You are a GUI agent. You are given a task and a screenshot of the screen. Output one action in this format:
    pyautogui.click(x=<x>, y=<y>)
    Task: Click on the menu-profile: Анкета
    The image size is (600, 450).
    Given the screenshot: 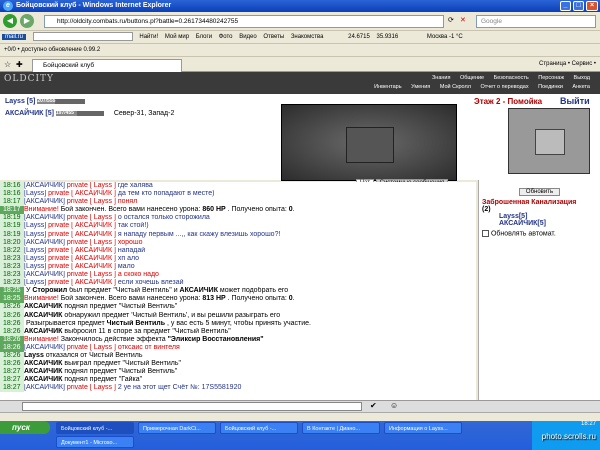 What is the action you would take?
    pyautogui.click(x=581, y=87)
    